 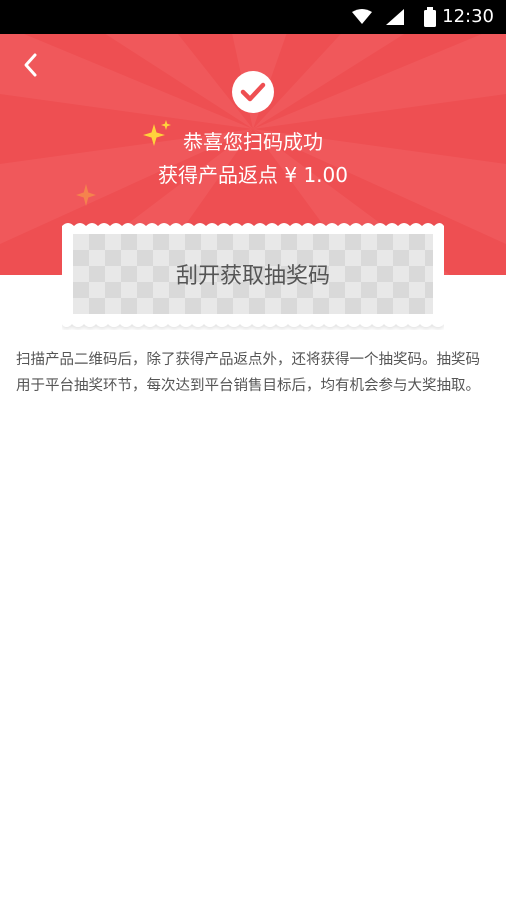 What do you see at coordinates (253, 142) in the screenshot?
I see `success-title: 恭喜您扫码成功` at bounding box center [253, 142].